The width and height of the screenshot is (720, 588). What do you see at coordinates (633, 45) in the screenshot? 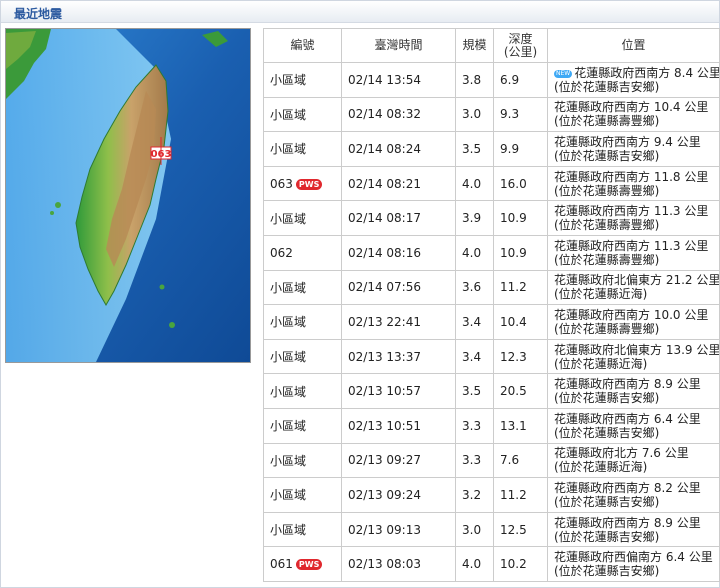
I see `column-header-location: 位置` at bounding box center [633, 45].